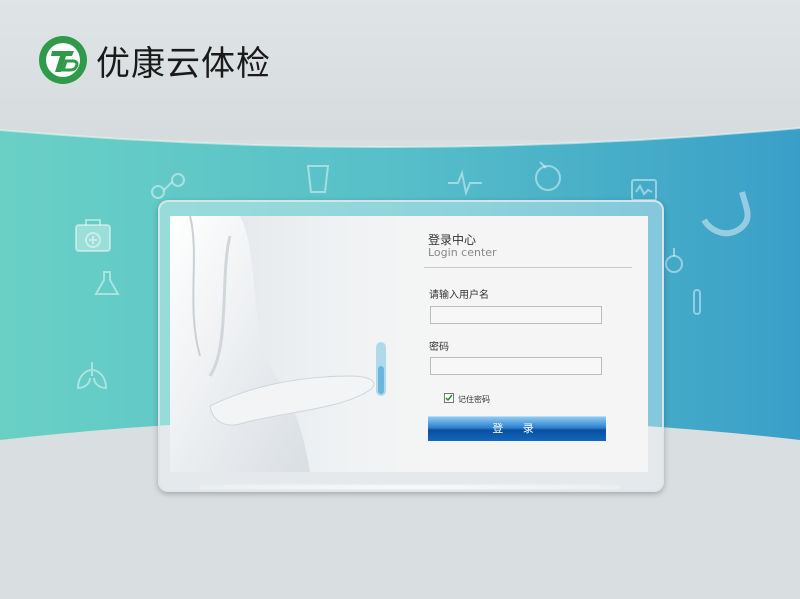  Describe the element at coordinates (517, 428) in the screenshot. I see `login-button: 登 录` at that location.